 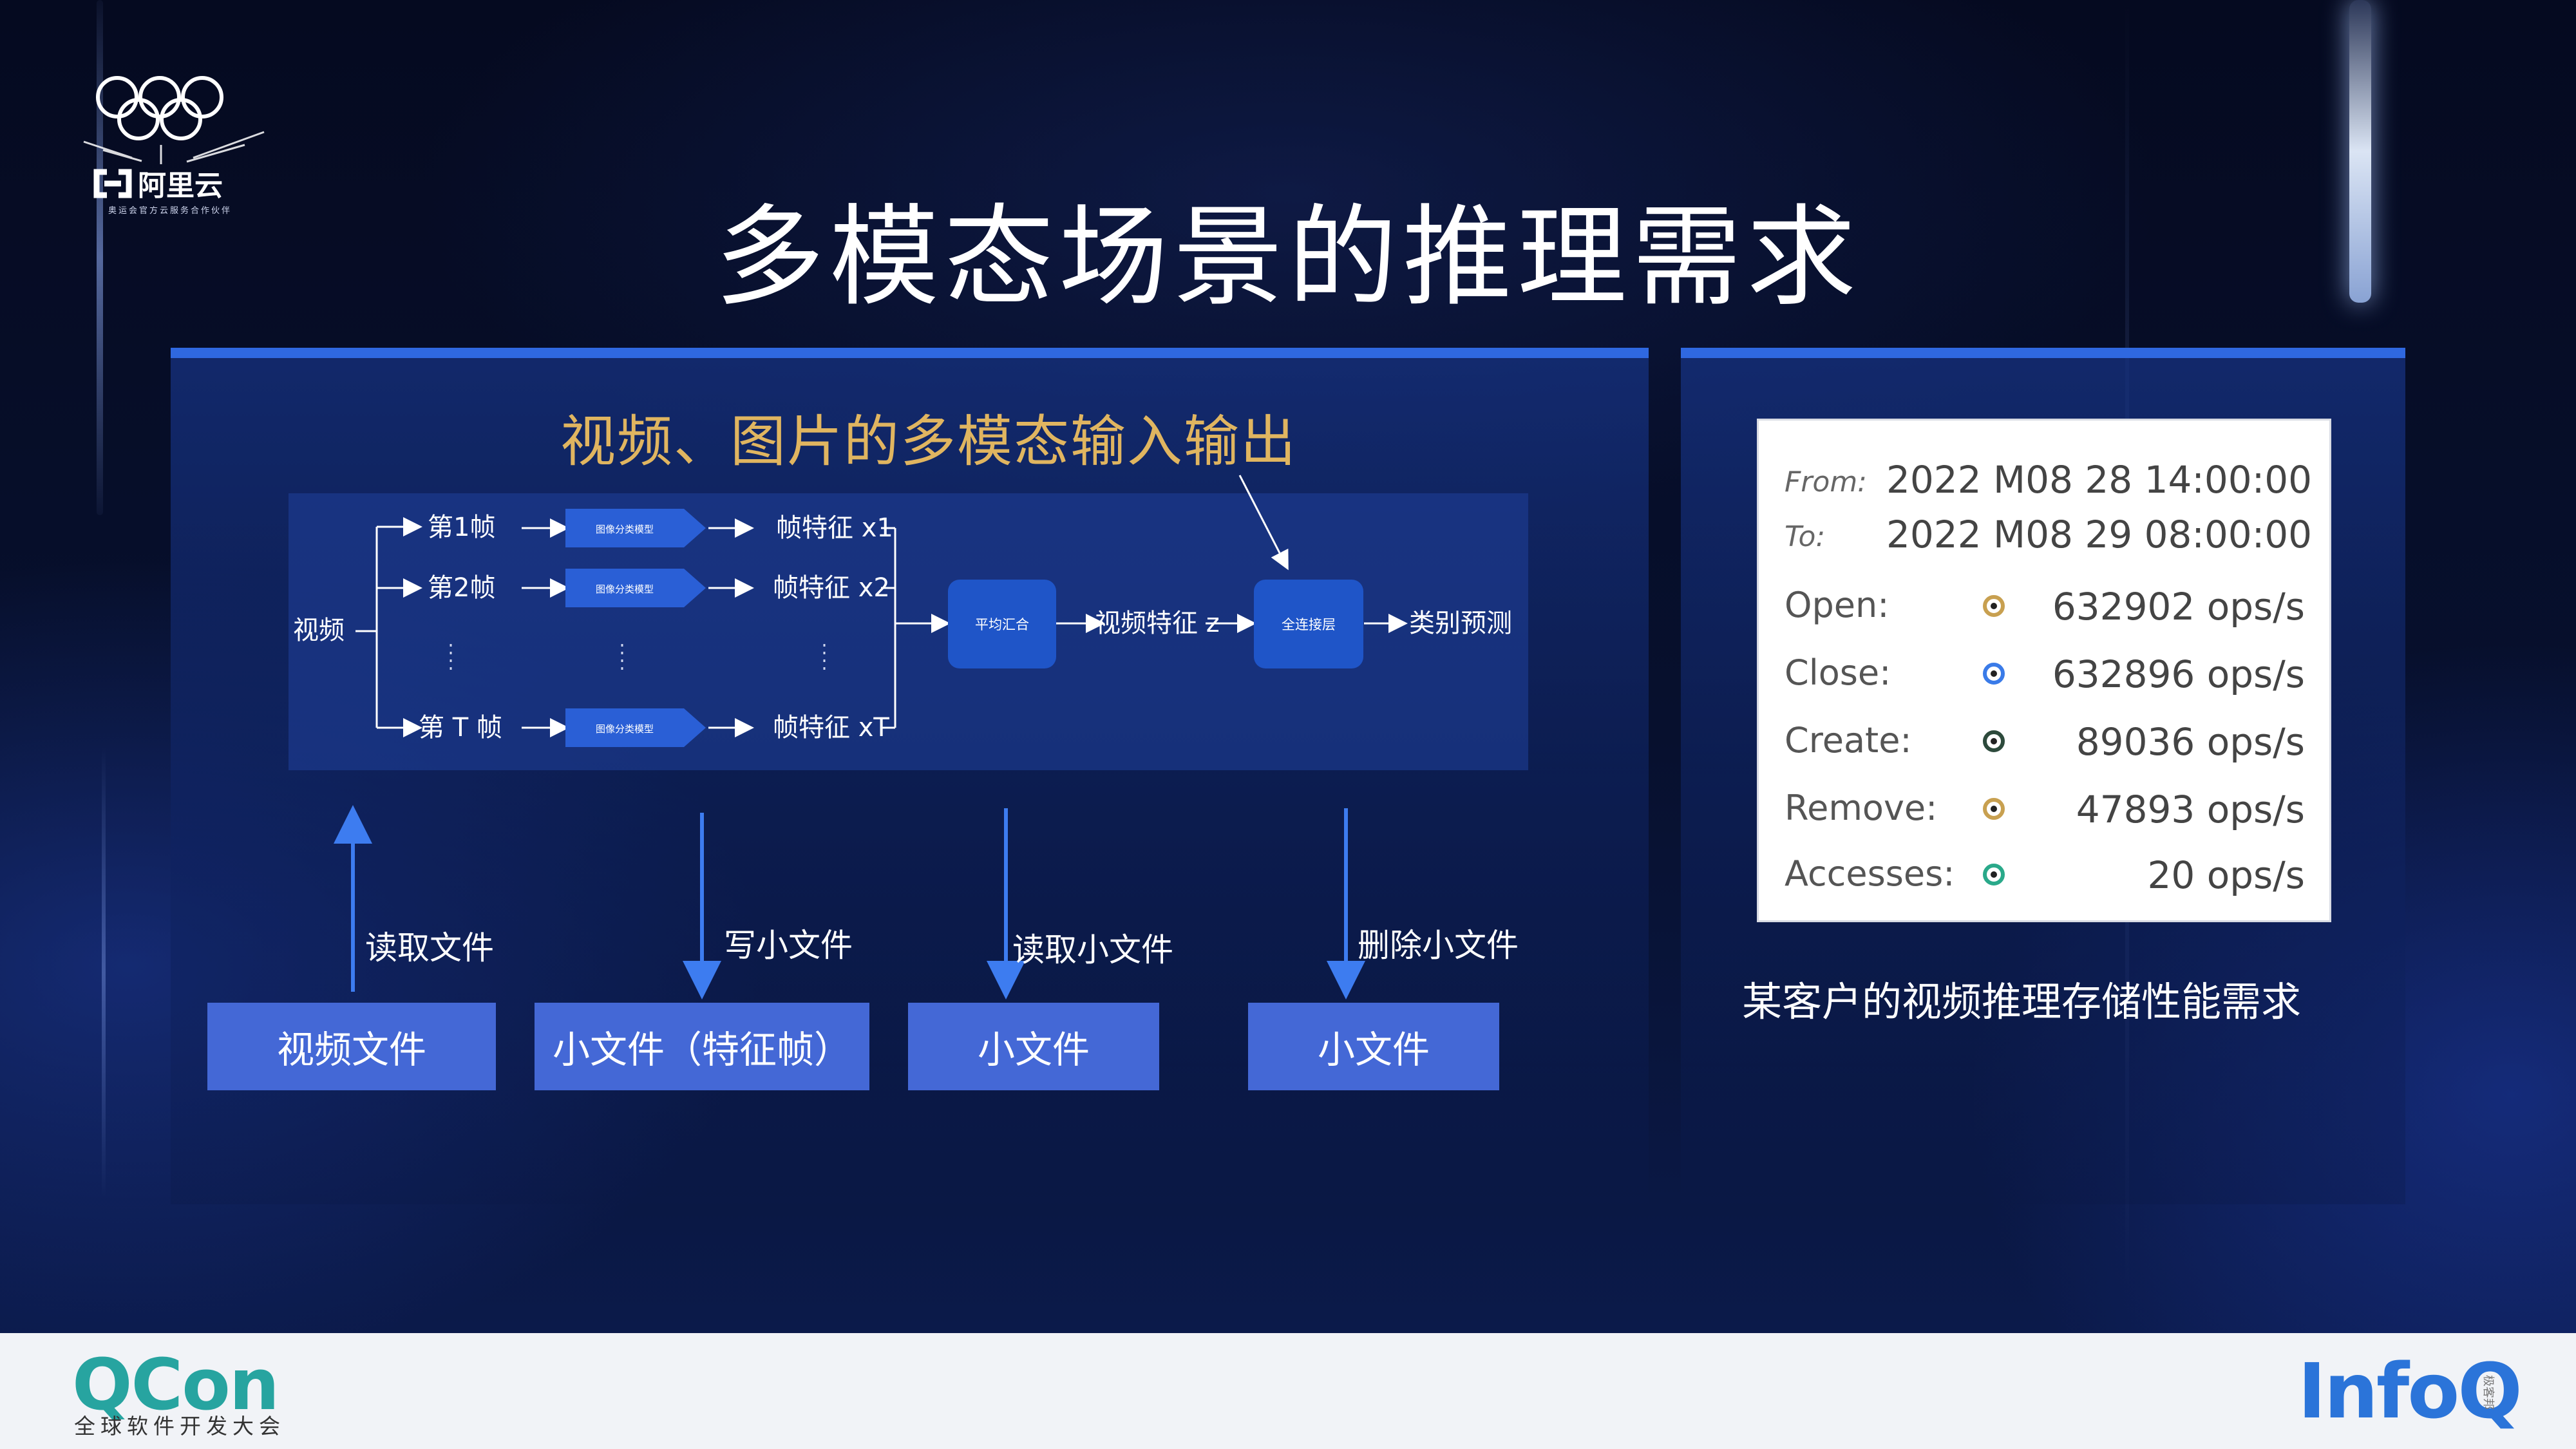 What do you see at coordinates (835, 528) in the screenshot?
I see `frame-feature-x1: 帧特征 x1` at bounding box center [835, 528].